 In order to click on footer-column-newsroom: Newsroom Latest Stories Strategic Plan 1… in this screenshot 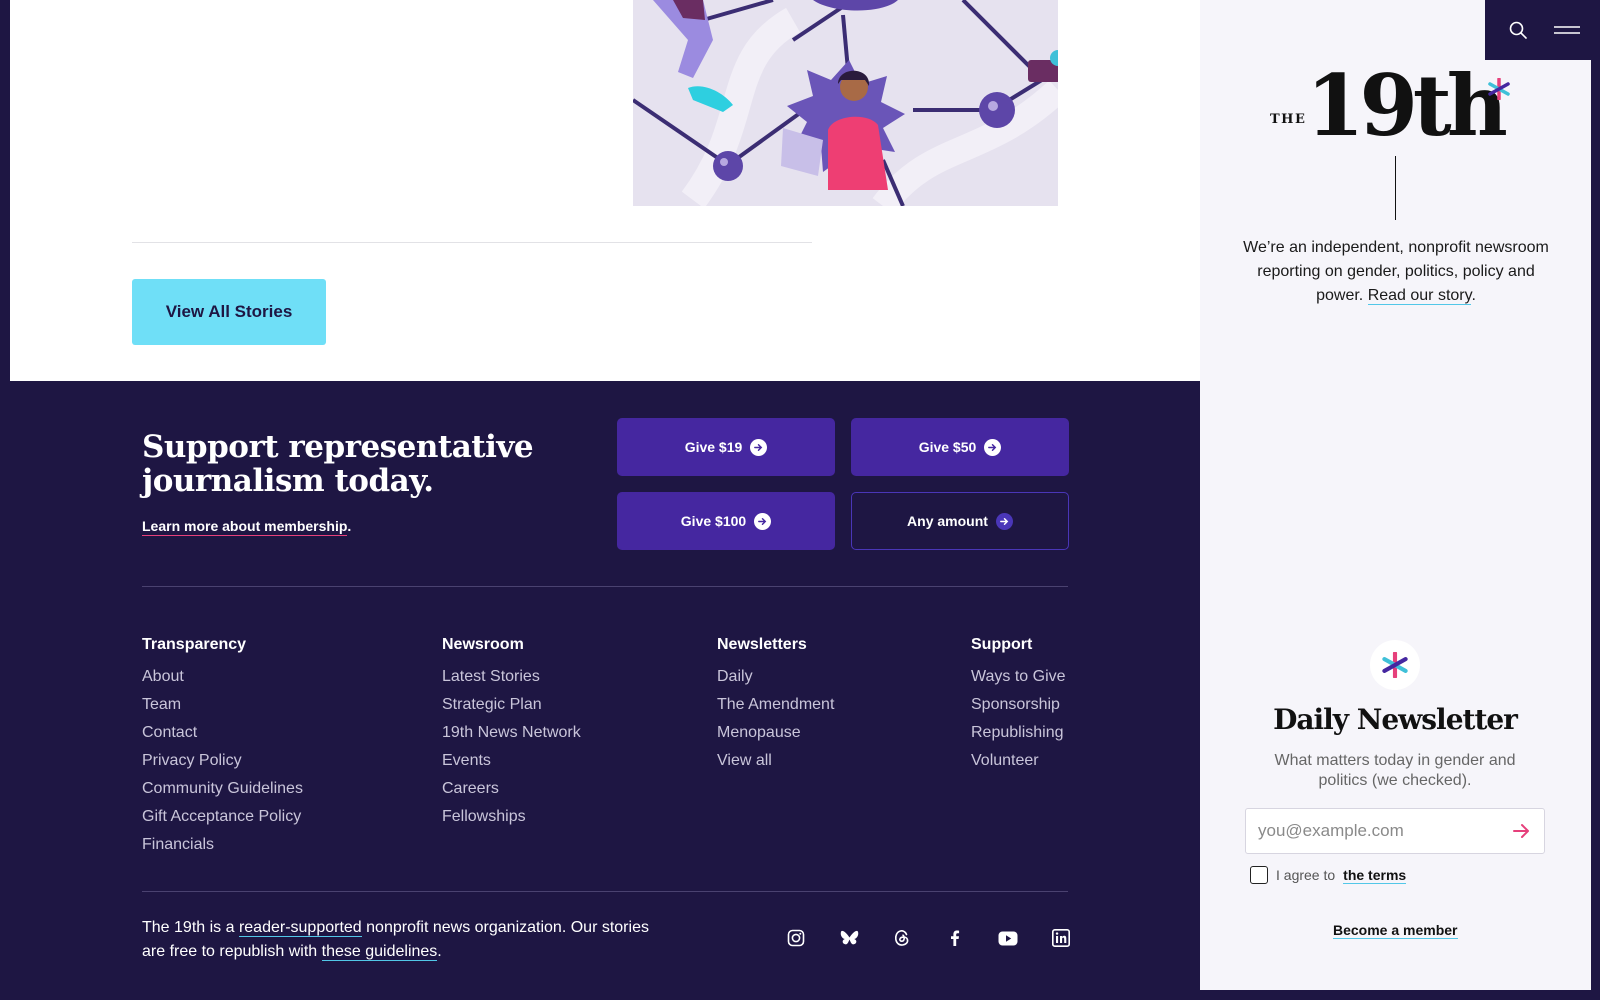, I will do `click(511, 733)`.